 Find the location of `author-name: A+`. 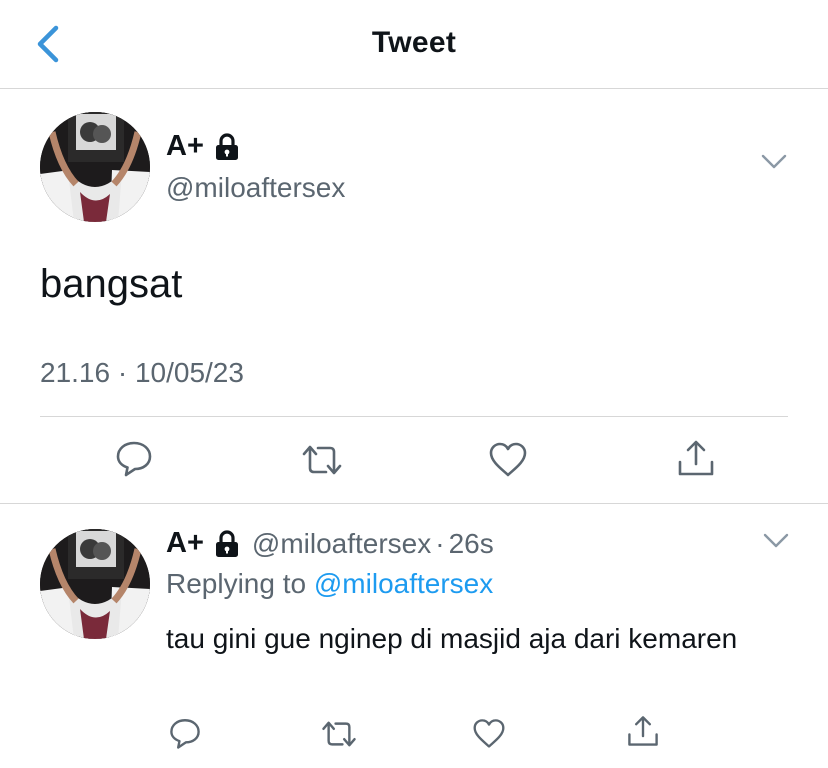

author-name: A+ is located at coordinates (185, 146).